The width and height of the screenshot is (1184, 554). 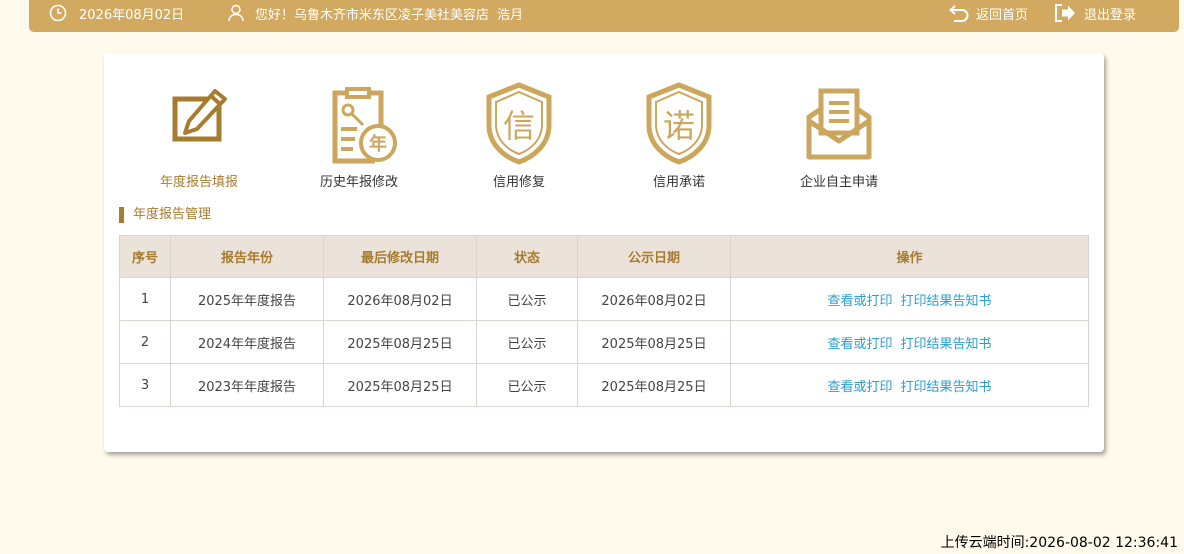 I want to click on cell-no: 3, so click(x=145, y=385).